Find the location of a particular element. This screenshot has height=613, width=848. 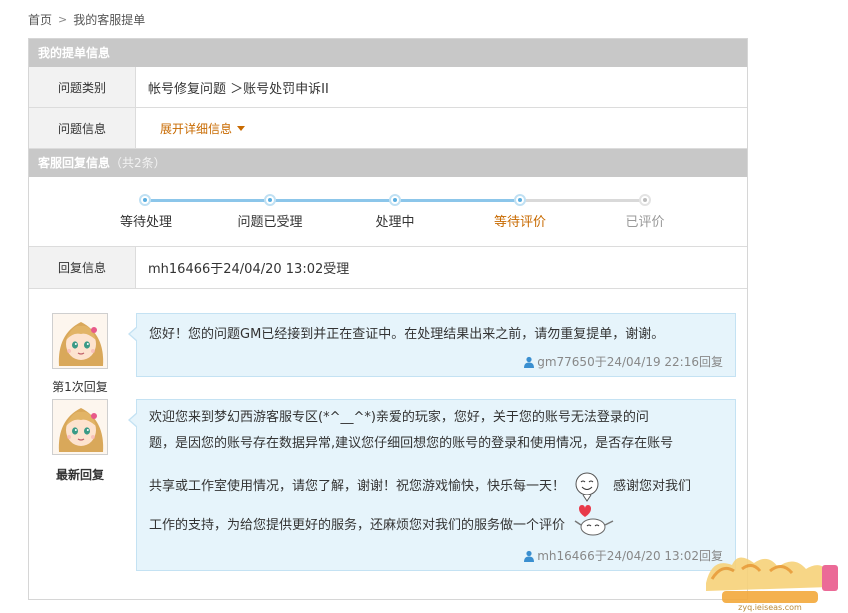

info-row: 问题信息 展开详细信息 is located at coordinates (388, 128).